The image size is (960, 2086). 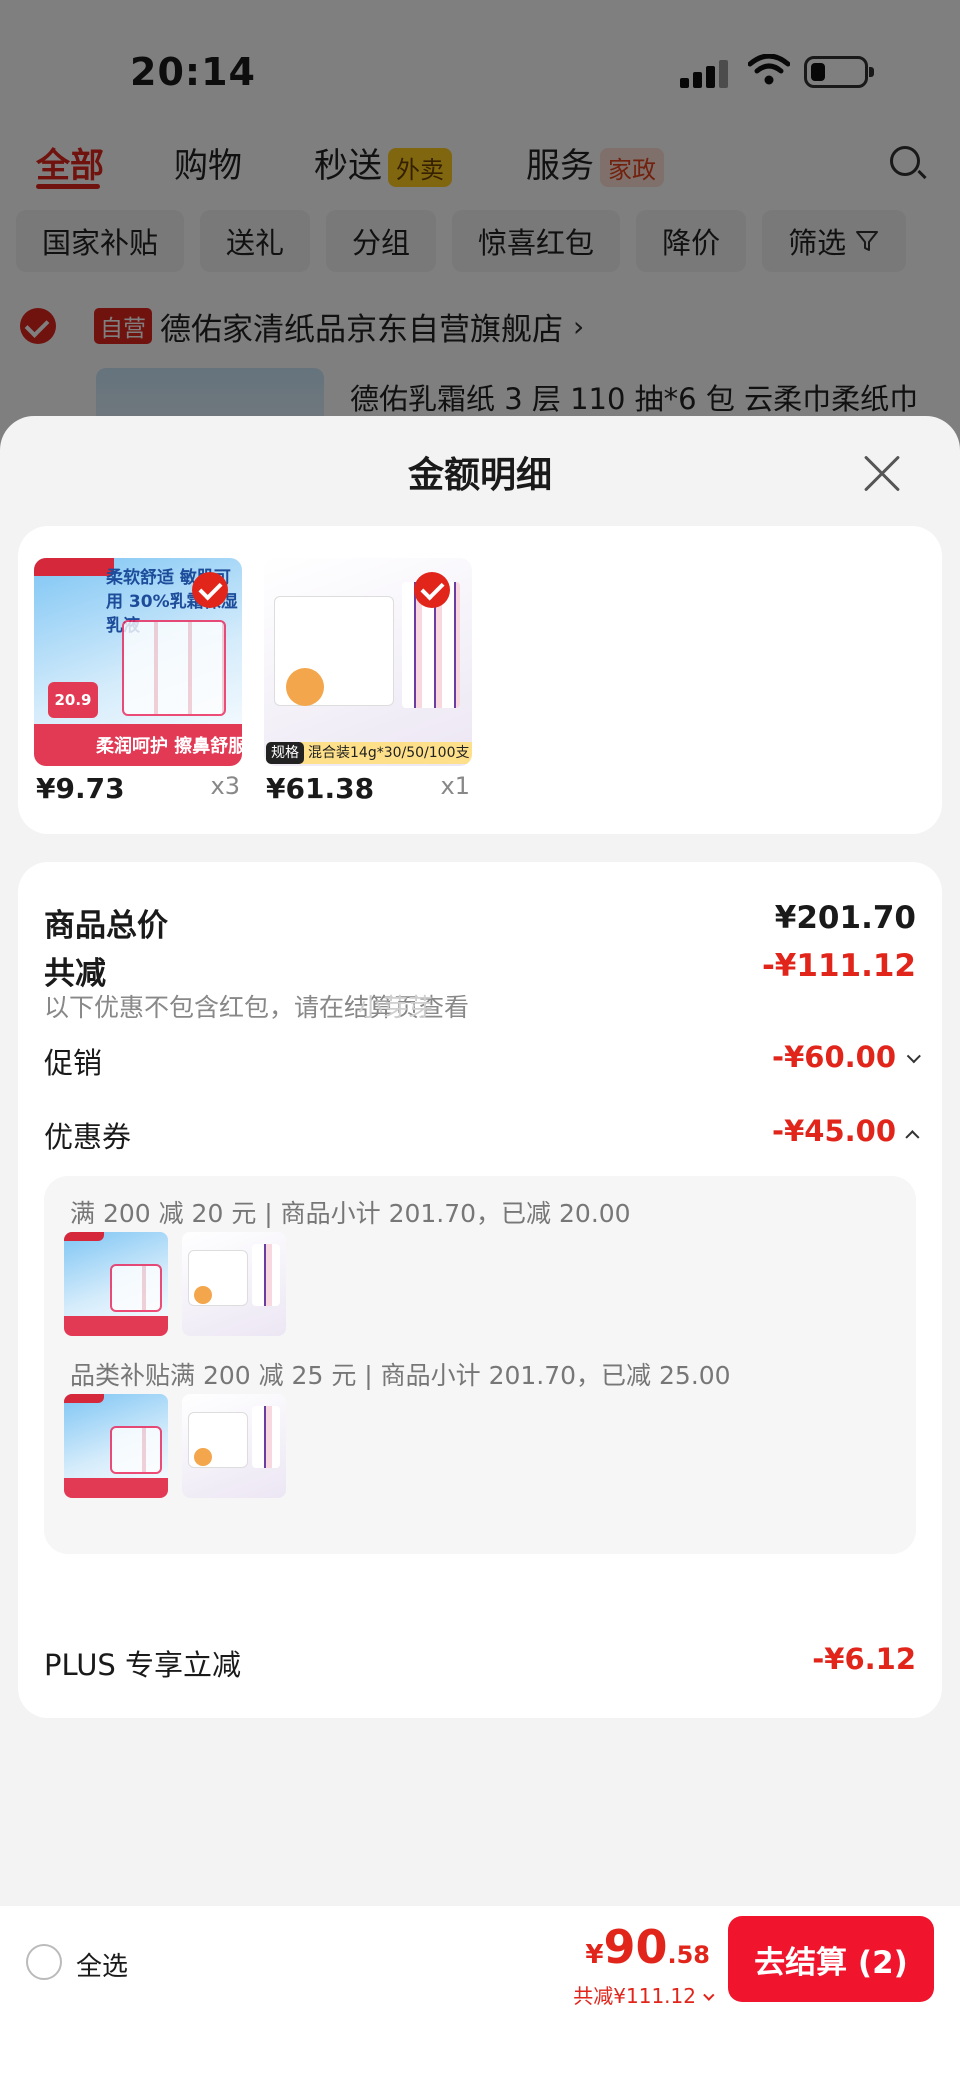 I want to click on watermark: 小芽芽, so click(x=396, y=1007).